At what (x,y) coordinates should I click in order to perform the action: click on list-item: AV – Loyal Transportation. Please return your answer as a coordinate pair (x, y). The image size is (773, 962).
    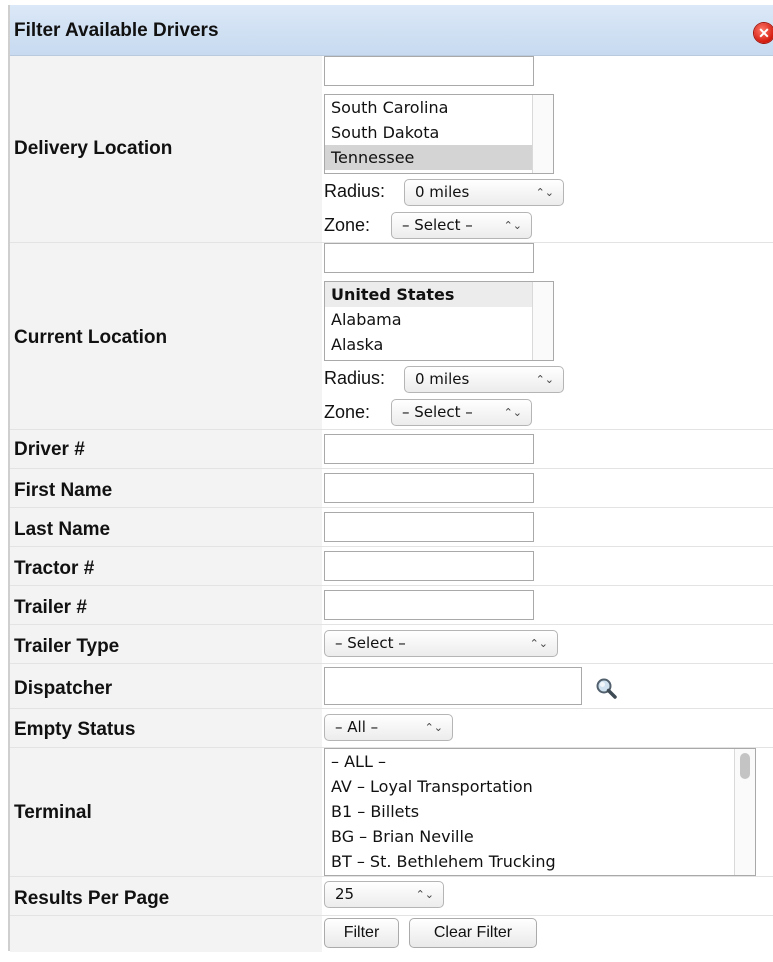
    Looking at the image, I should click on (540, 786).